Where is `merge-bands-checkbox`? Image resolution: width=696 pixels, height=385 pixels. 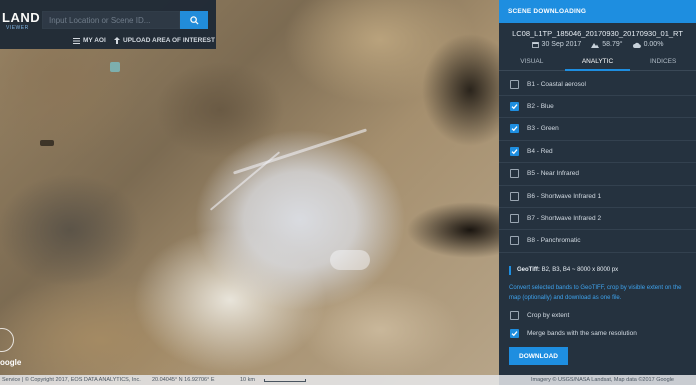
merge-bands-checkbox is located at coordinates (514, 333).